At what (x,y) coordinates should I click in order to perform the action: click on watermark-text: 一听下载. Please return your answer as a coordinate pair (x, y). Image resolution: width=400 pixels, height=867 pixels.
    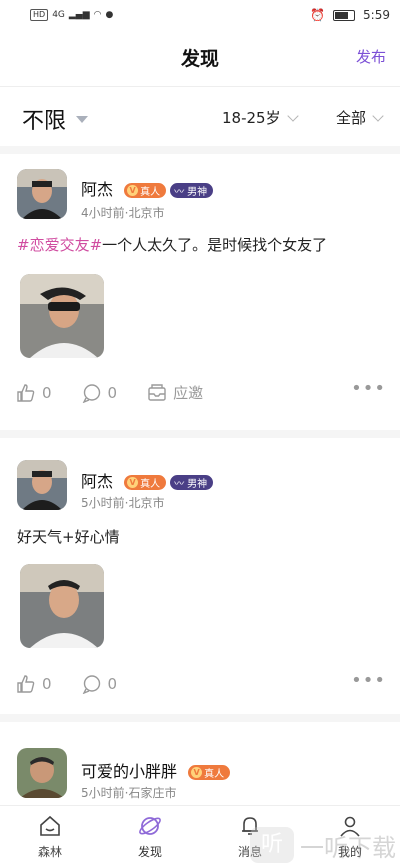
    Looking at the image, I should click on (348, 847).